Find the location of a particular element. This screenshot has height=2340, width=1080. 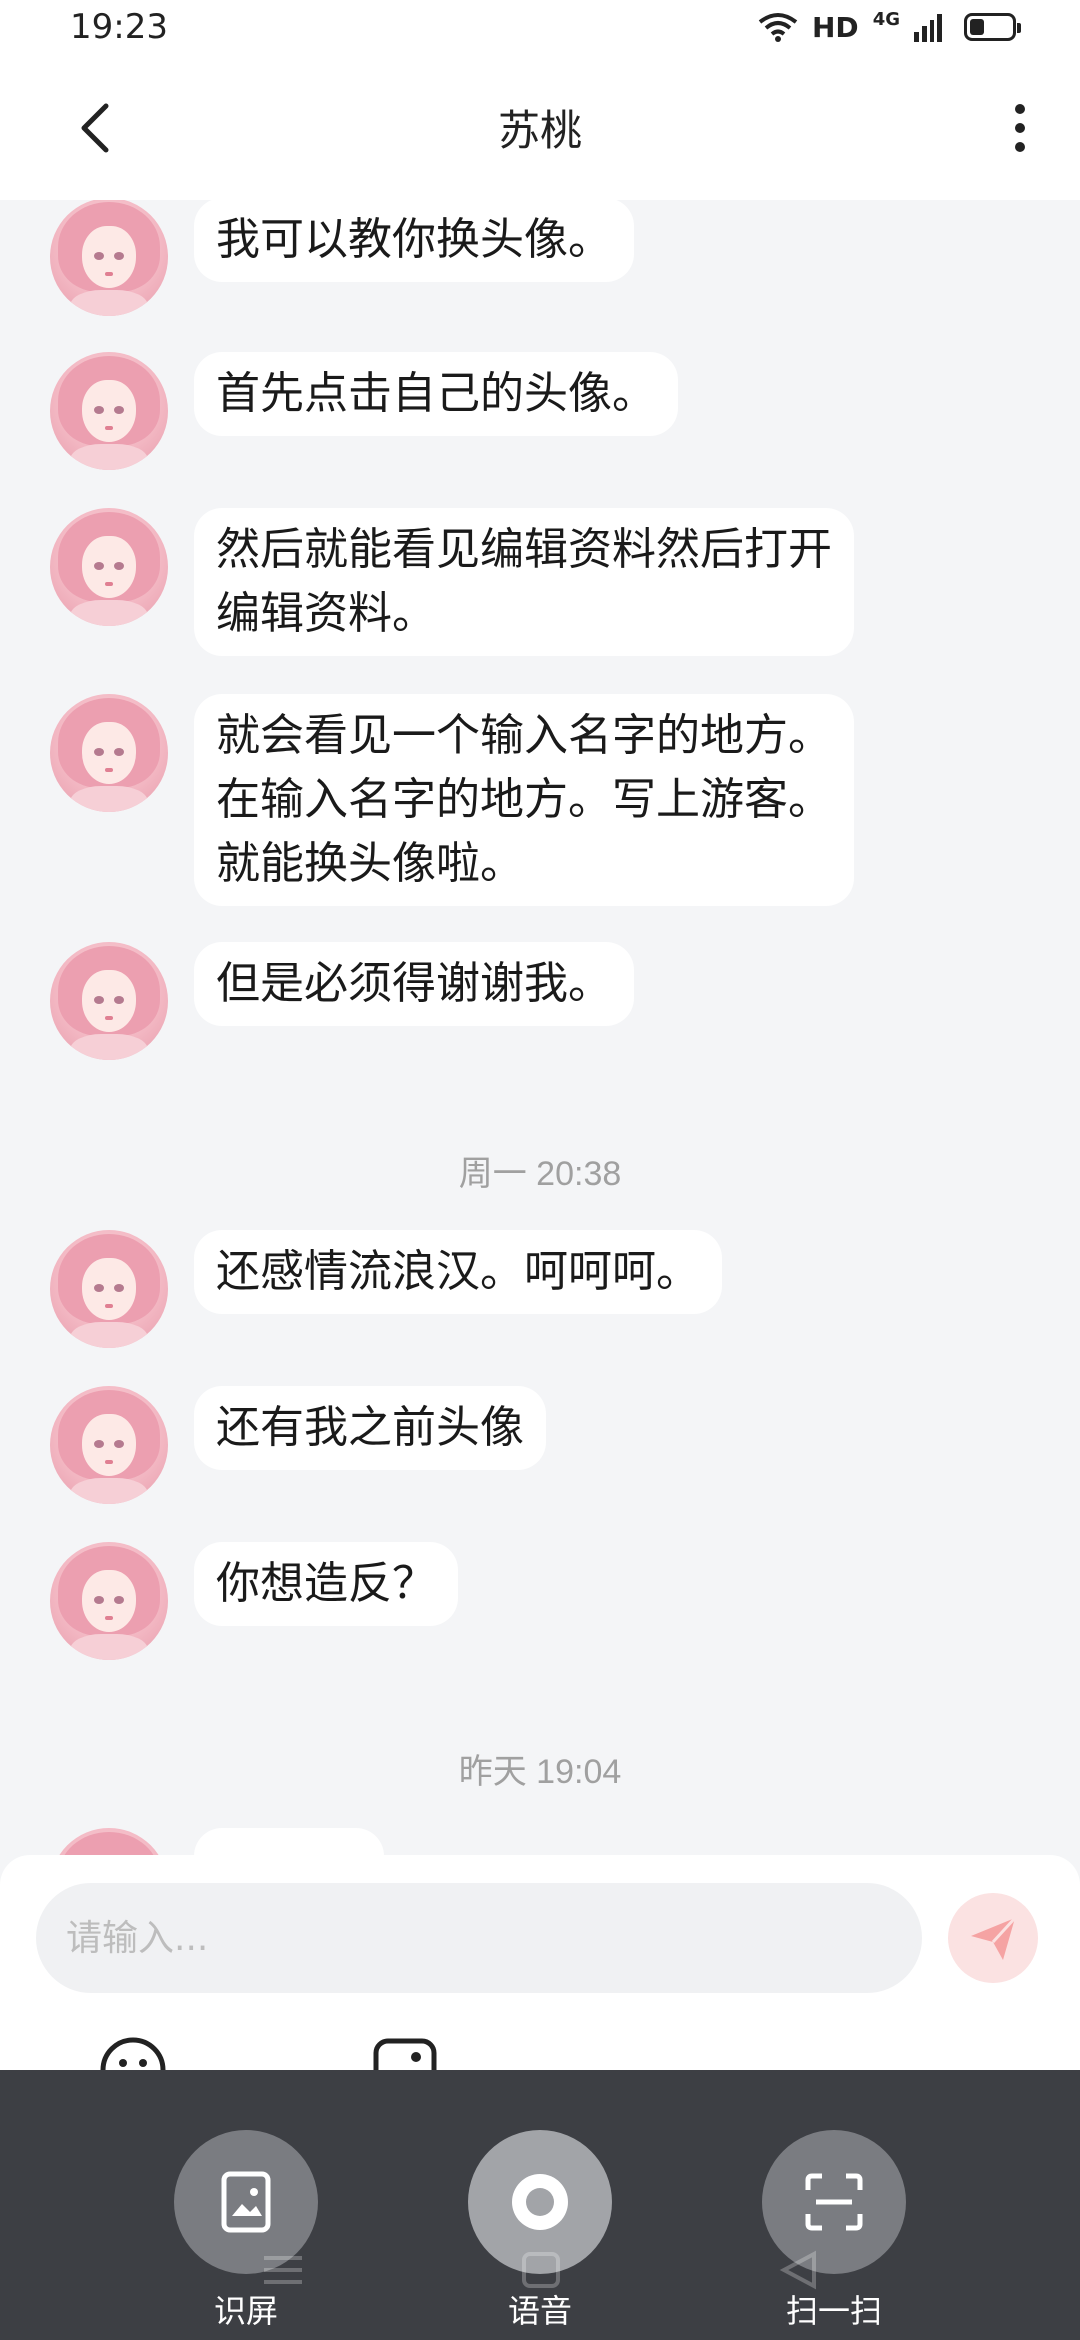

screen-recognize-label: 识屏 is located at coordinates (245, 2311).